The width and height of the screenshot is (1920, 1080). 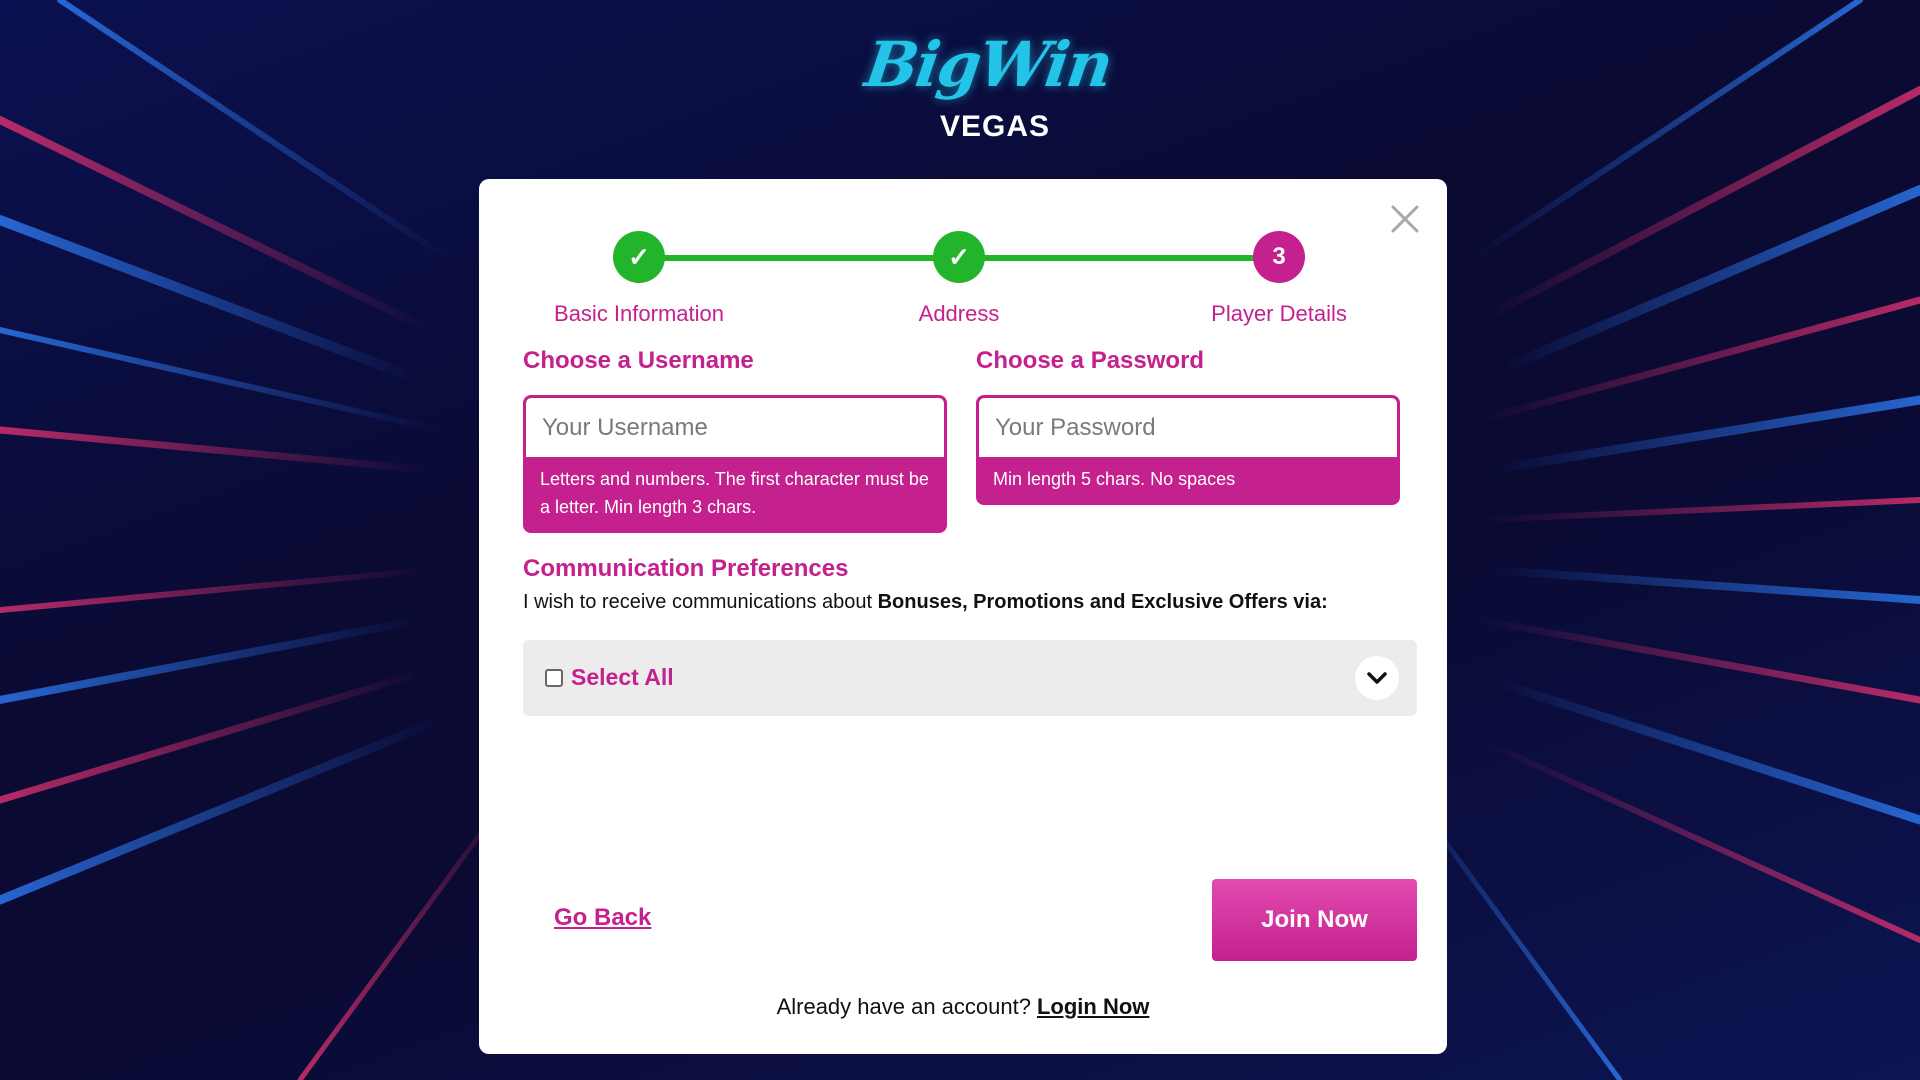 What do you see at coordinates (622, 677) in the screenshot?
I see `select-all-label: Select All` at bounding box center [622, 677].